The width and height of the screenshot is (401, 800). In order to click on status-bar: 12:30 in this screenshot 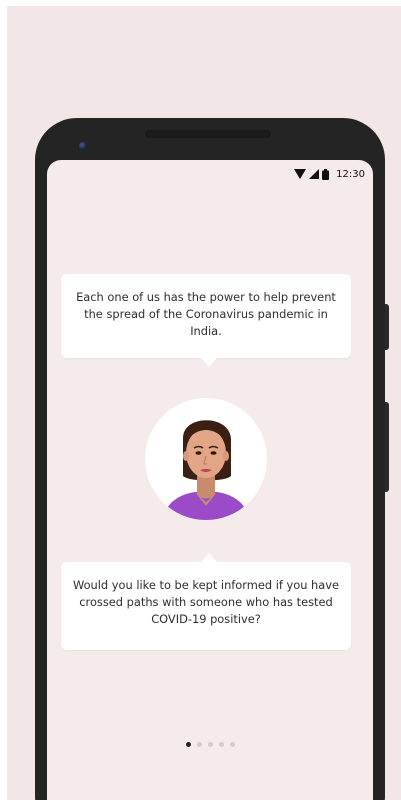, I will do `click(329, 174)`.